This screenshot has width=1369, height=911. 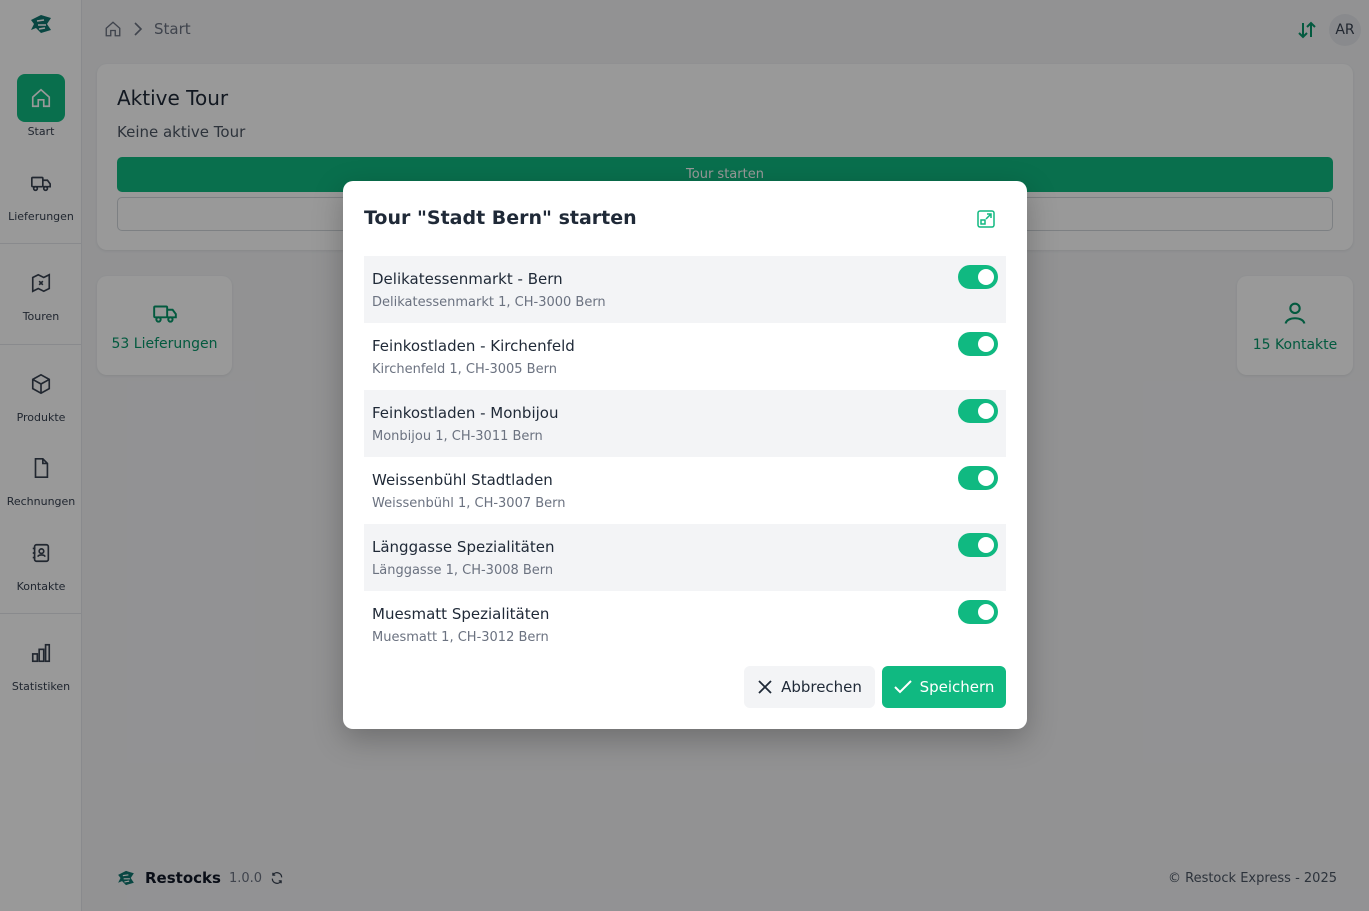 I want to click on cancel-button: Abbrechen, so click(x=809, y=687).